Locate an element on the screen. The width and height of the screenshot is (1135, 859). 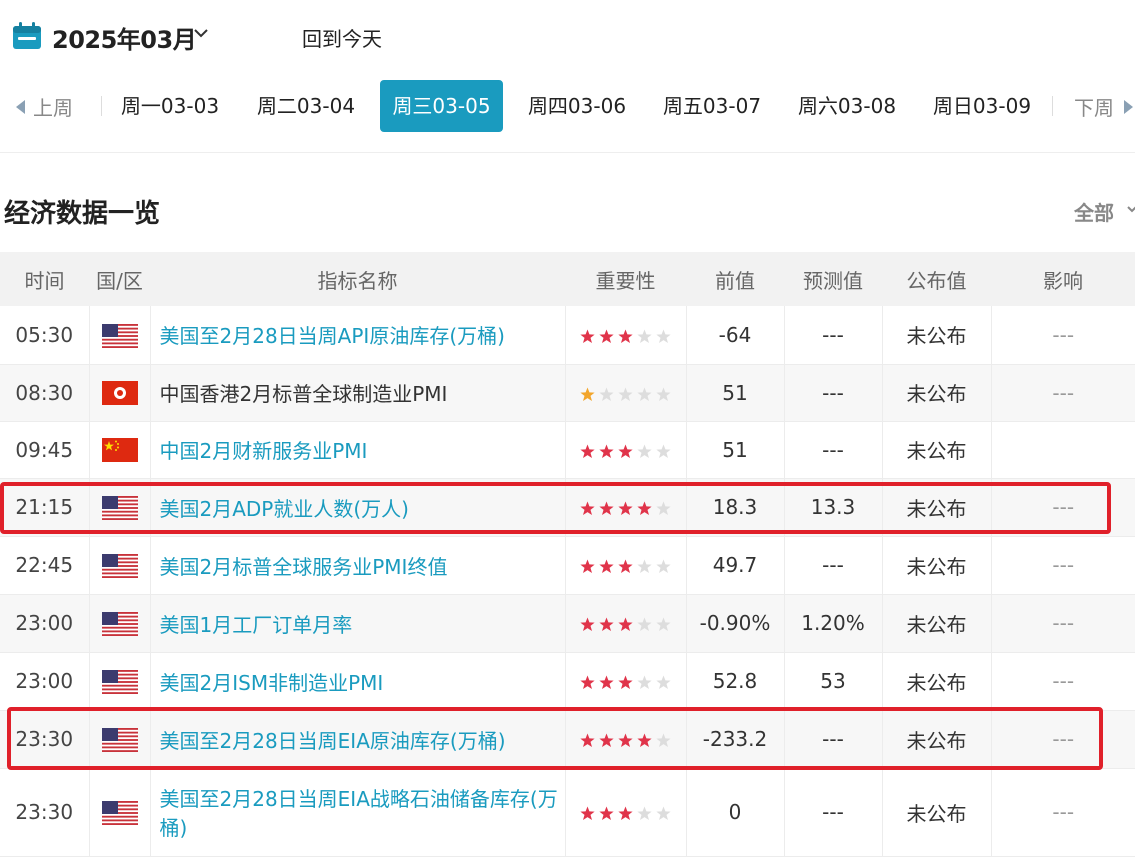
time-cell: 23:00 is located at coordinates (45, 681).